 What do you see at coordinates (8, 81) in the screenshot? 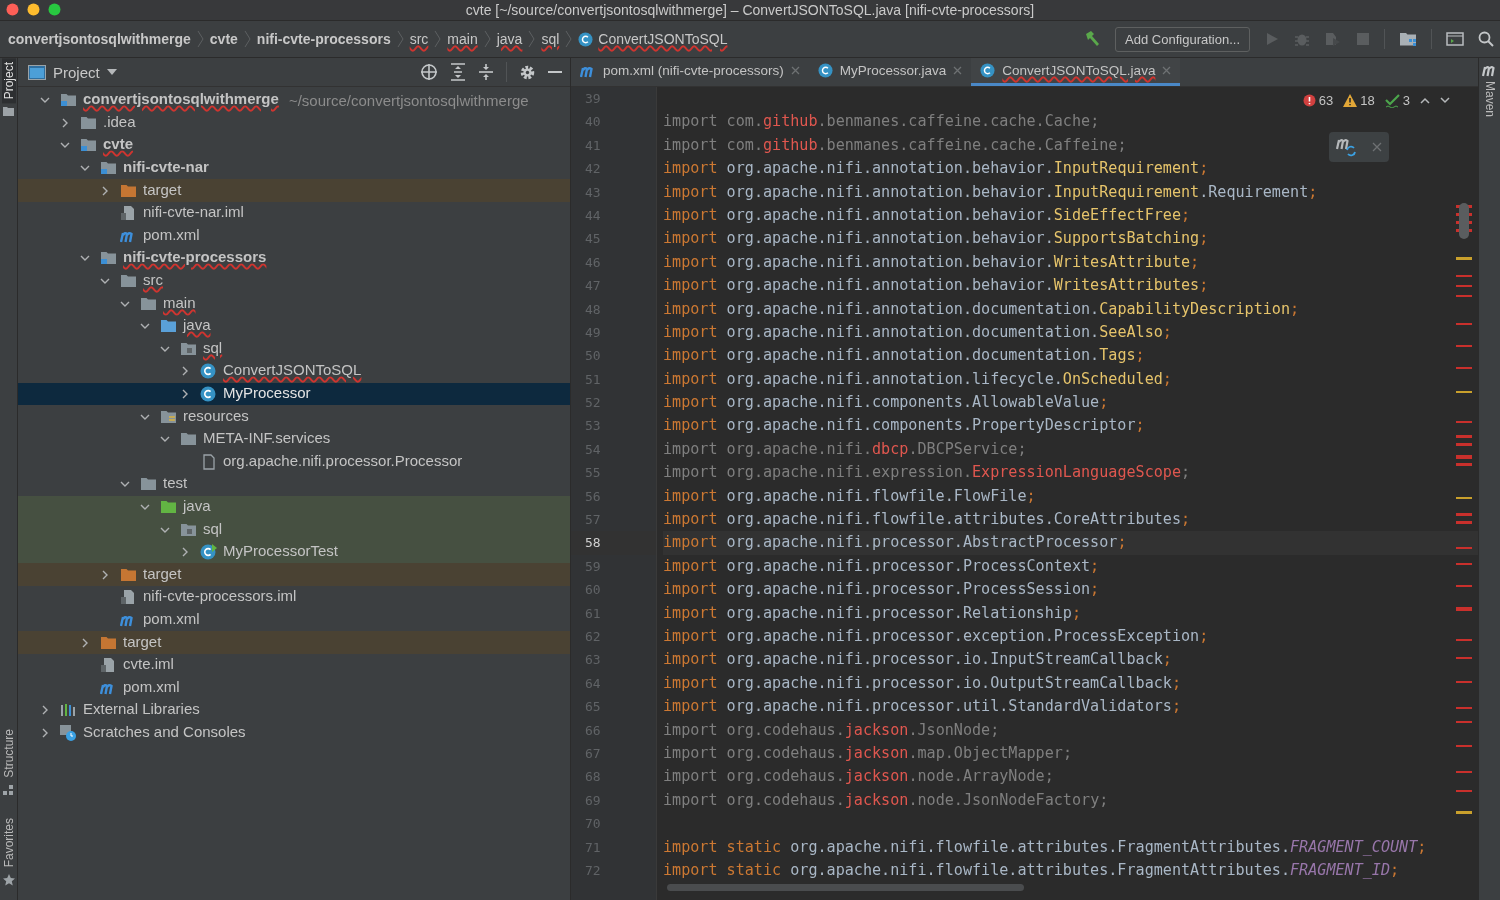
I see `tool-window-button: Project` at bounding box center [8, 81].